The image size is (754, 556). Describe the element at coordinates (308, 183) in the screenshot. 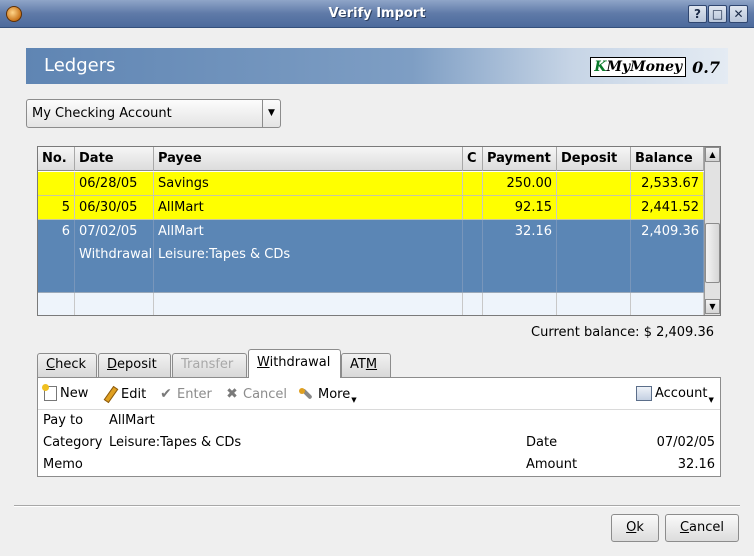

I see `cell-payee: Savings` at that location.